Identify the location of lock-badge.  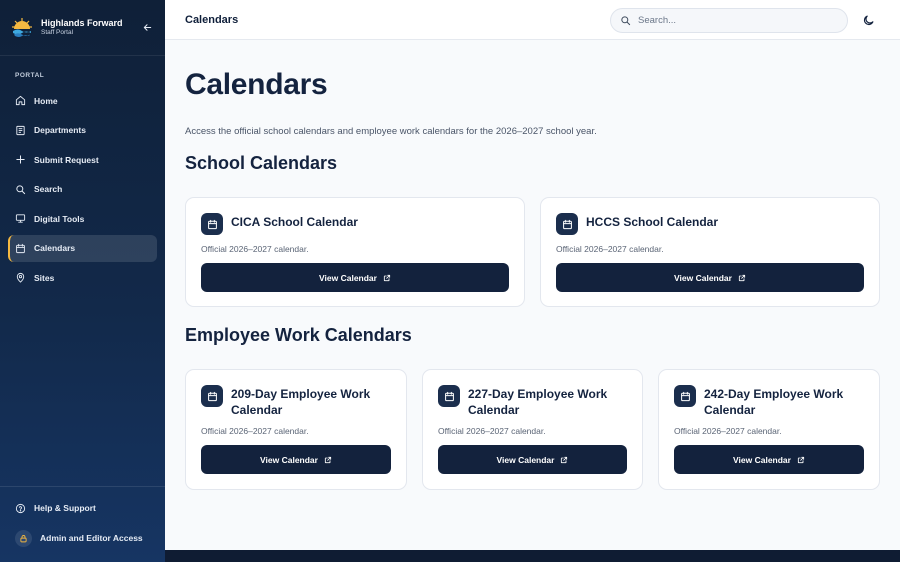
(23, 538).